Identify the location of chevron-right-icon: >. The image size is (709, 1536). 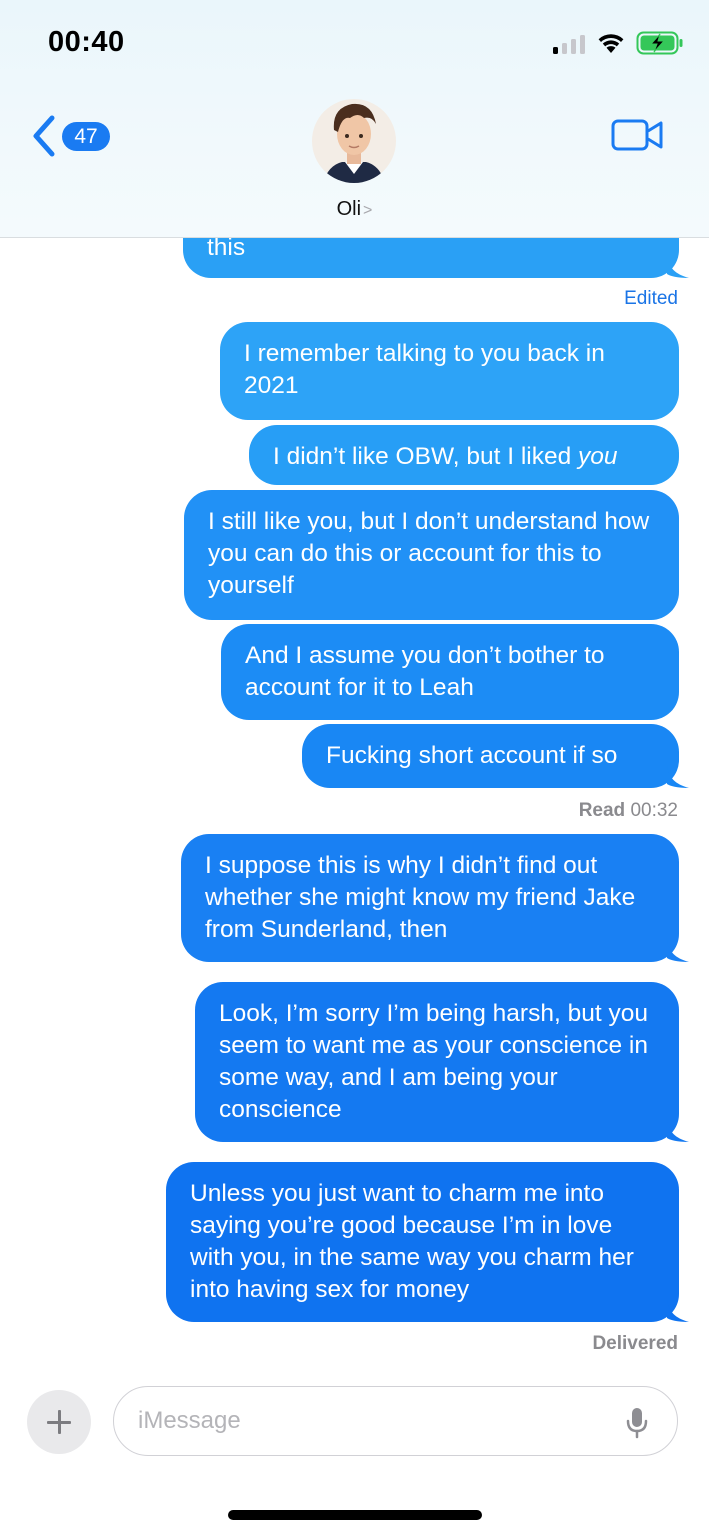
(368, 210).